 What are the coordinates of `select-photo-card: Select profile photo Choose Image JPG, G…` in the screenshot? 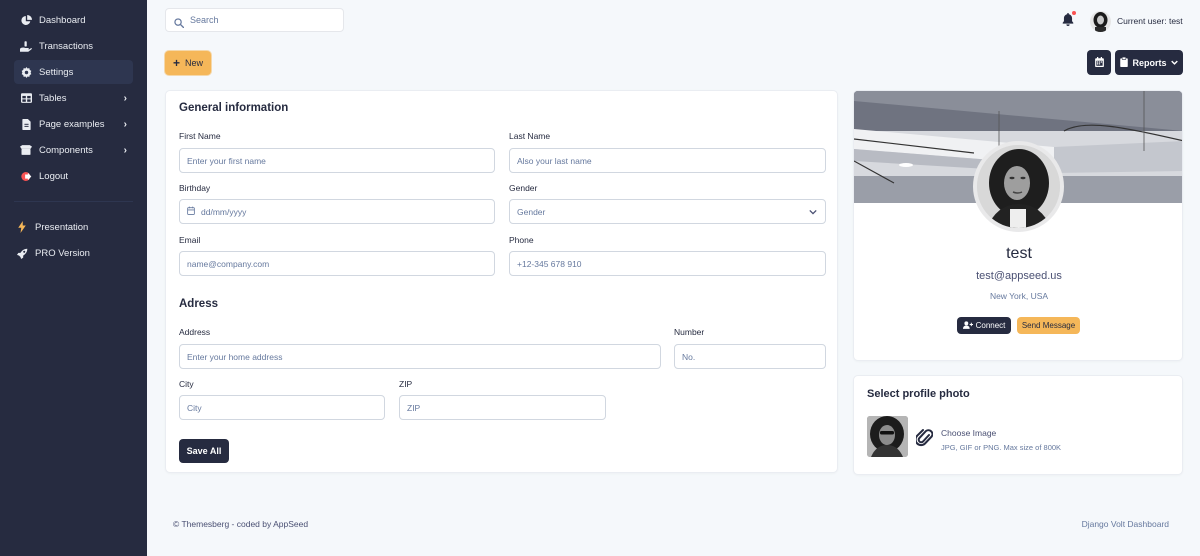 It's located at (1018, 425).